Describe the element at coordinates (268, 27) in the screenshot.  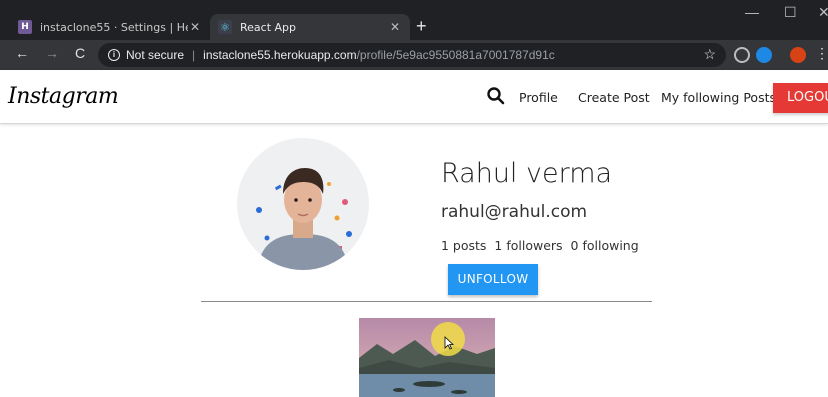
I see `tab-title: React App` at that location.